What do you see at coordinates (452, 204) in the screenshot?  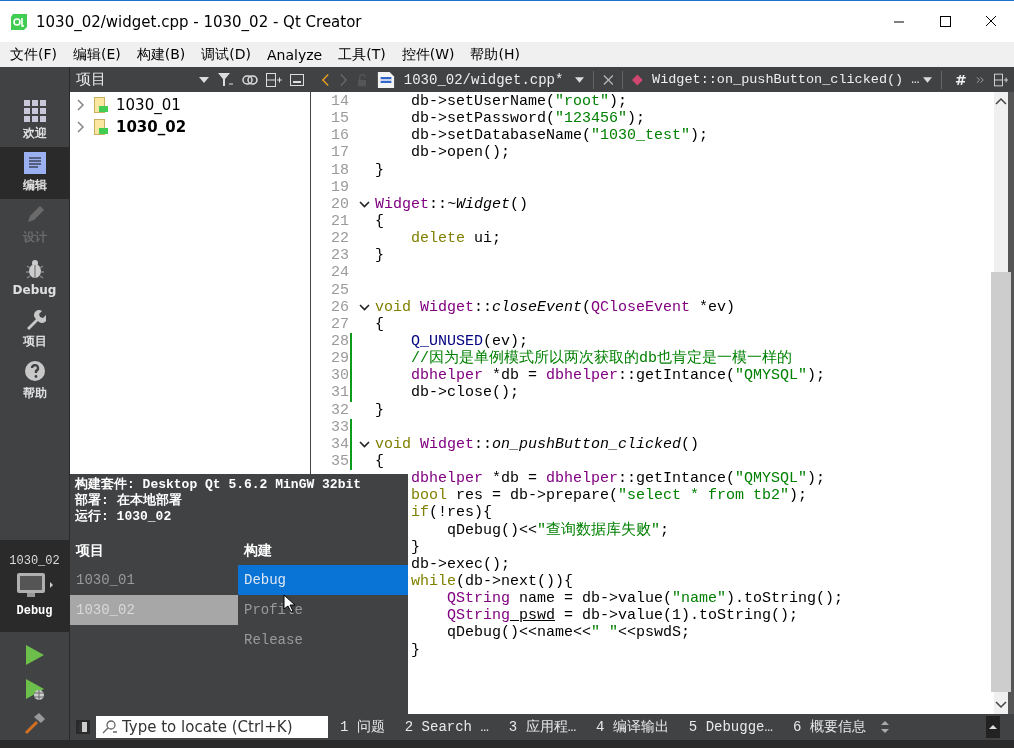 I see `code-line: Widget::~Widget()` at bounding box center [452, 204].